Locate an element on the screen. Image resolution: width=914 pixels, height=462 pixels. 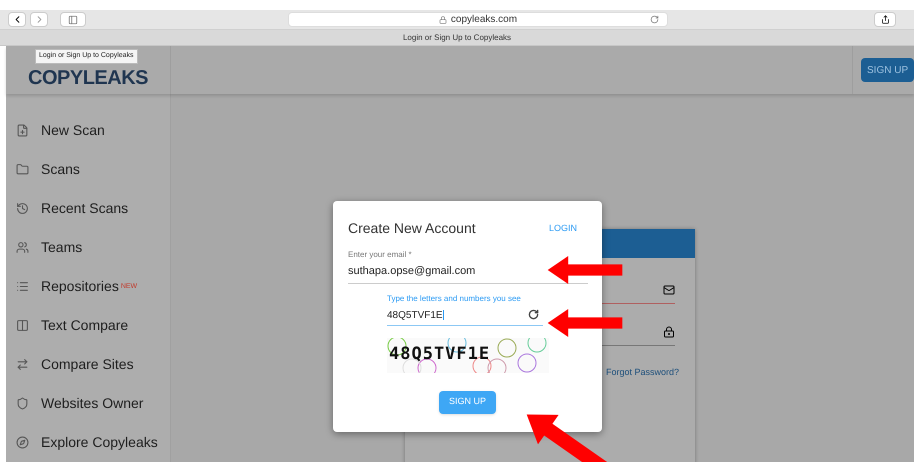
sidebar-item: Text Compare is located at coordinates (88, 326).